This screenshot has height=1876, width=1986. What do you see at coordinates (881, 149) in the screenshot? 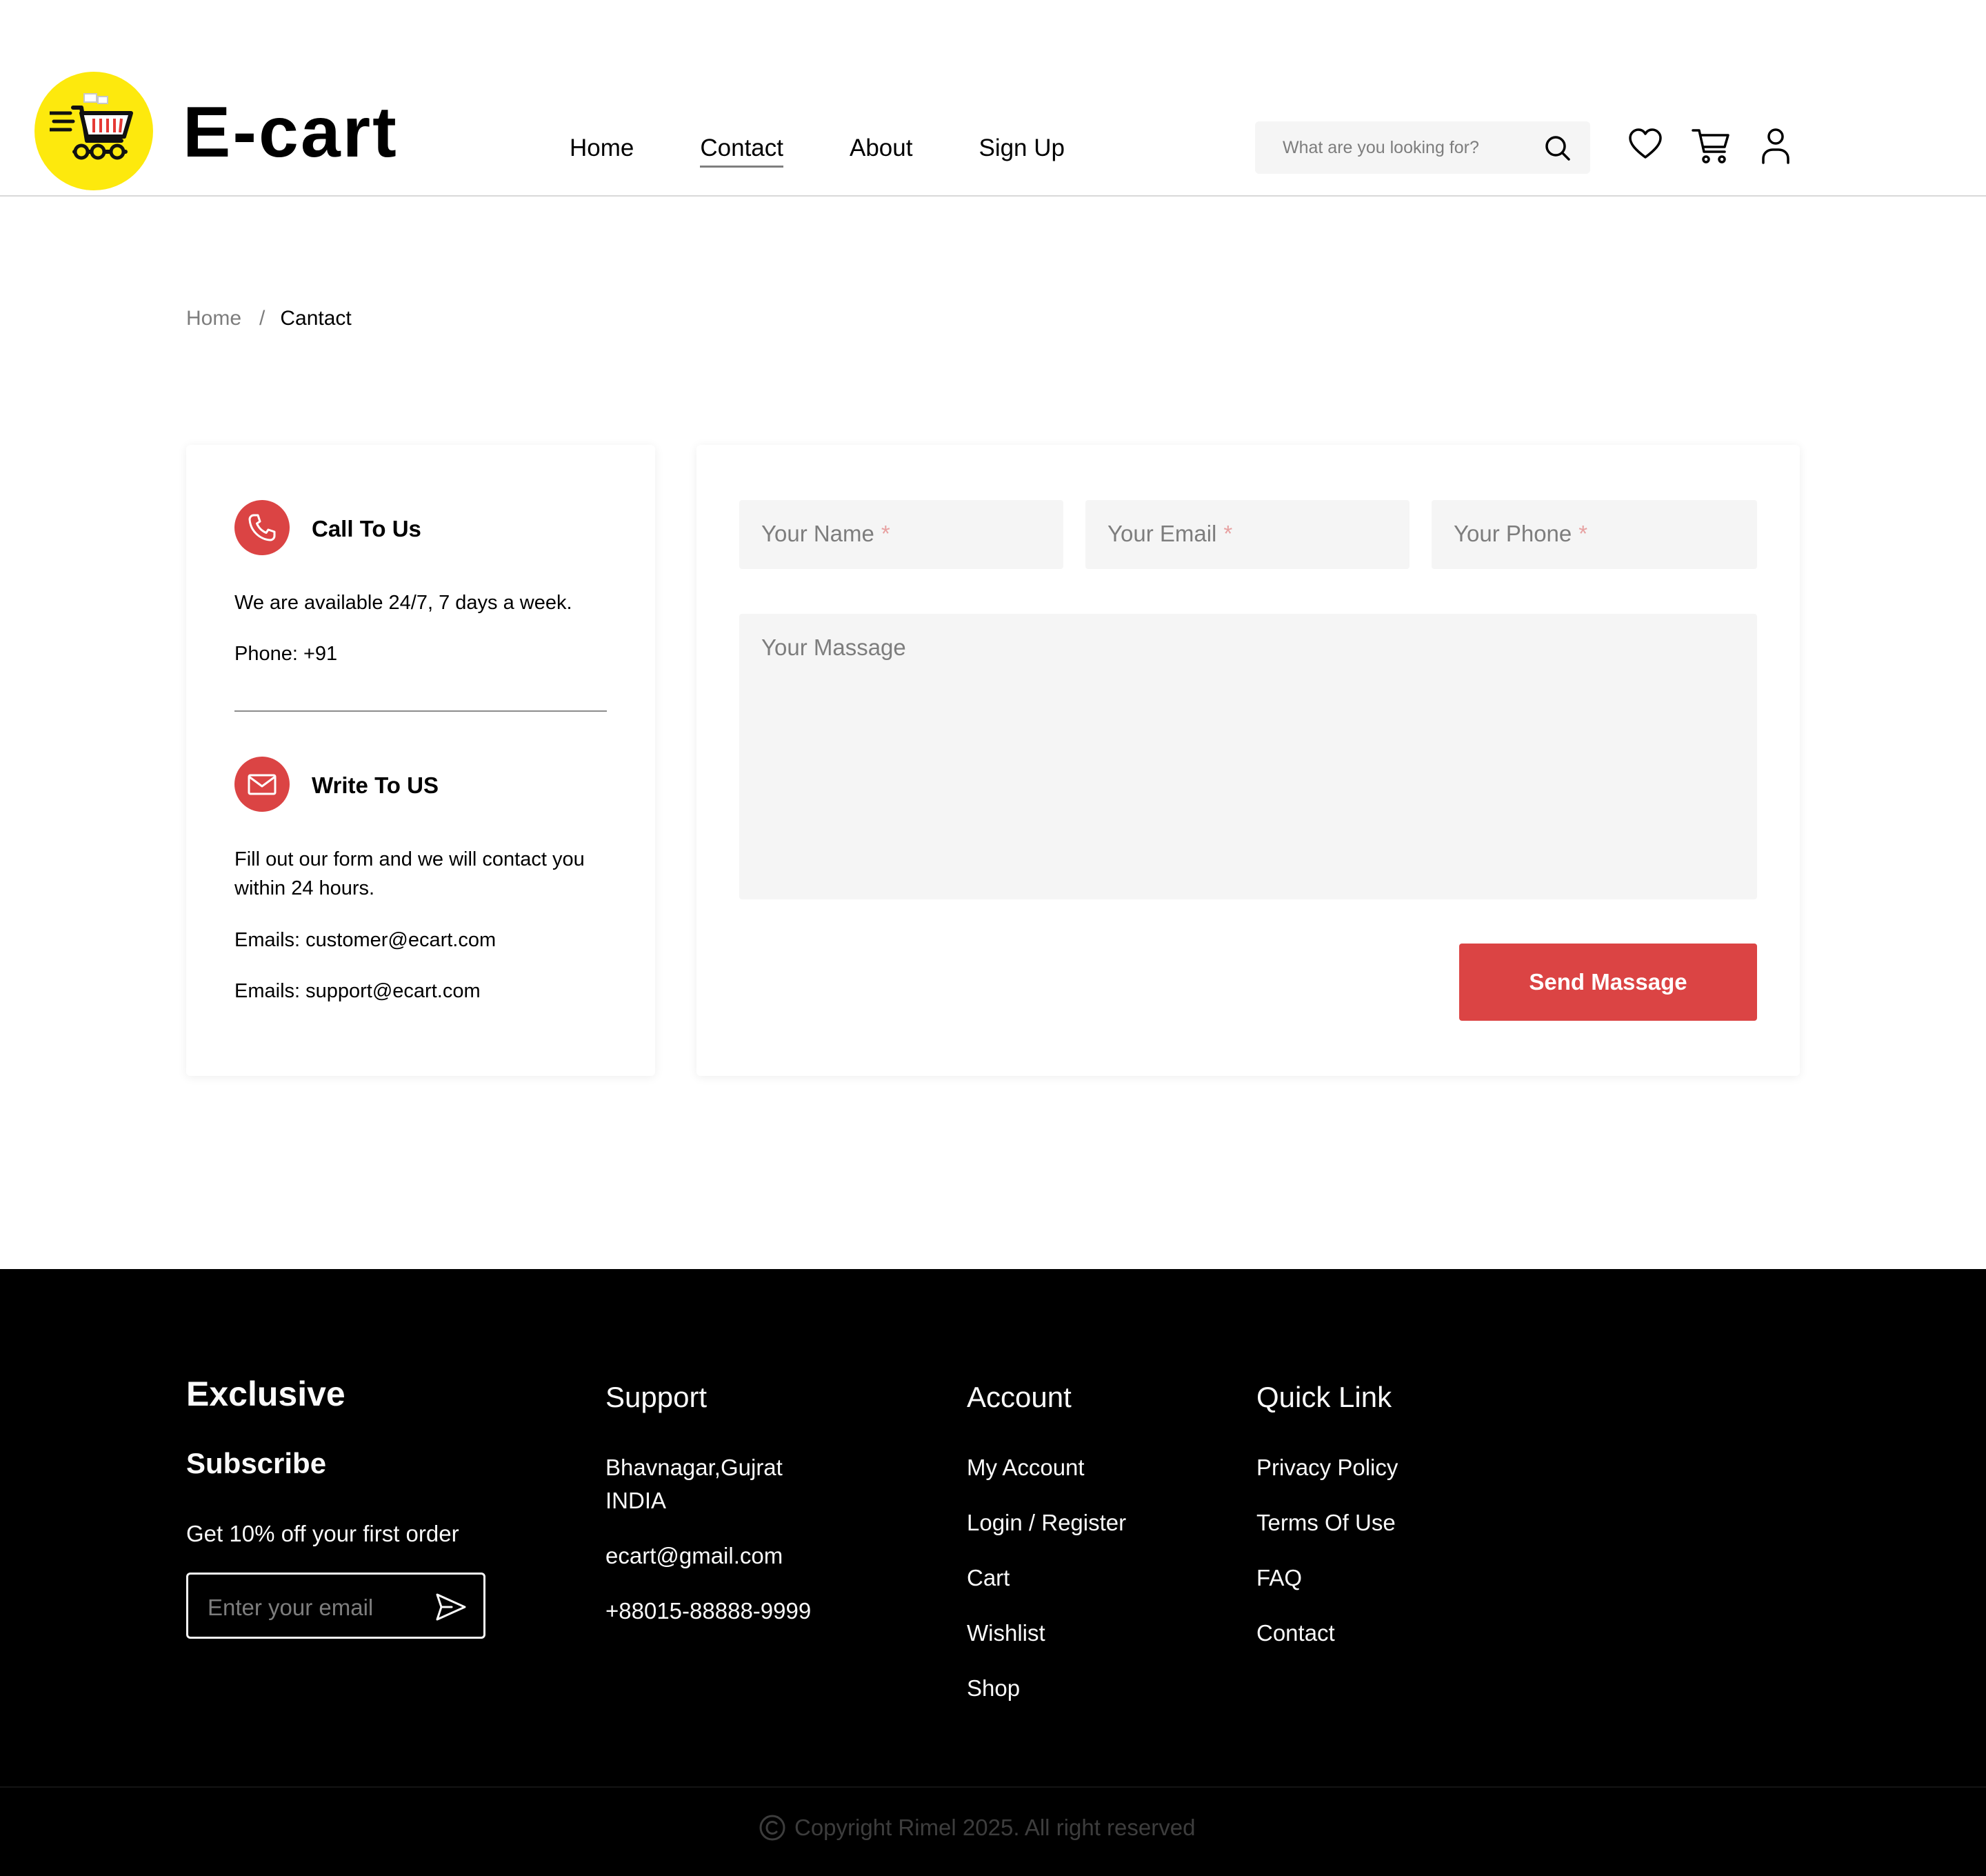
I see `nav-about: About` at bounding box center [881, 149].